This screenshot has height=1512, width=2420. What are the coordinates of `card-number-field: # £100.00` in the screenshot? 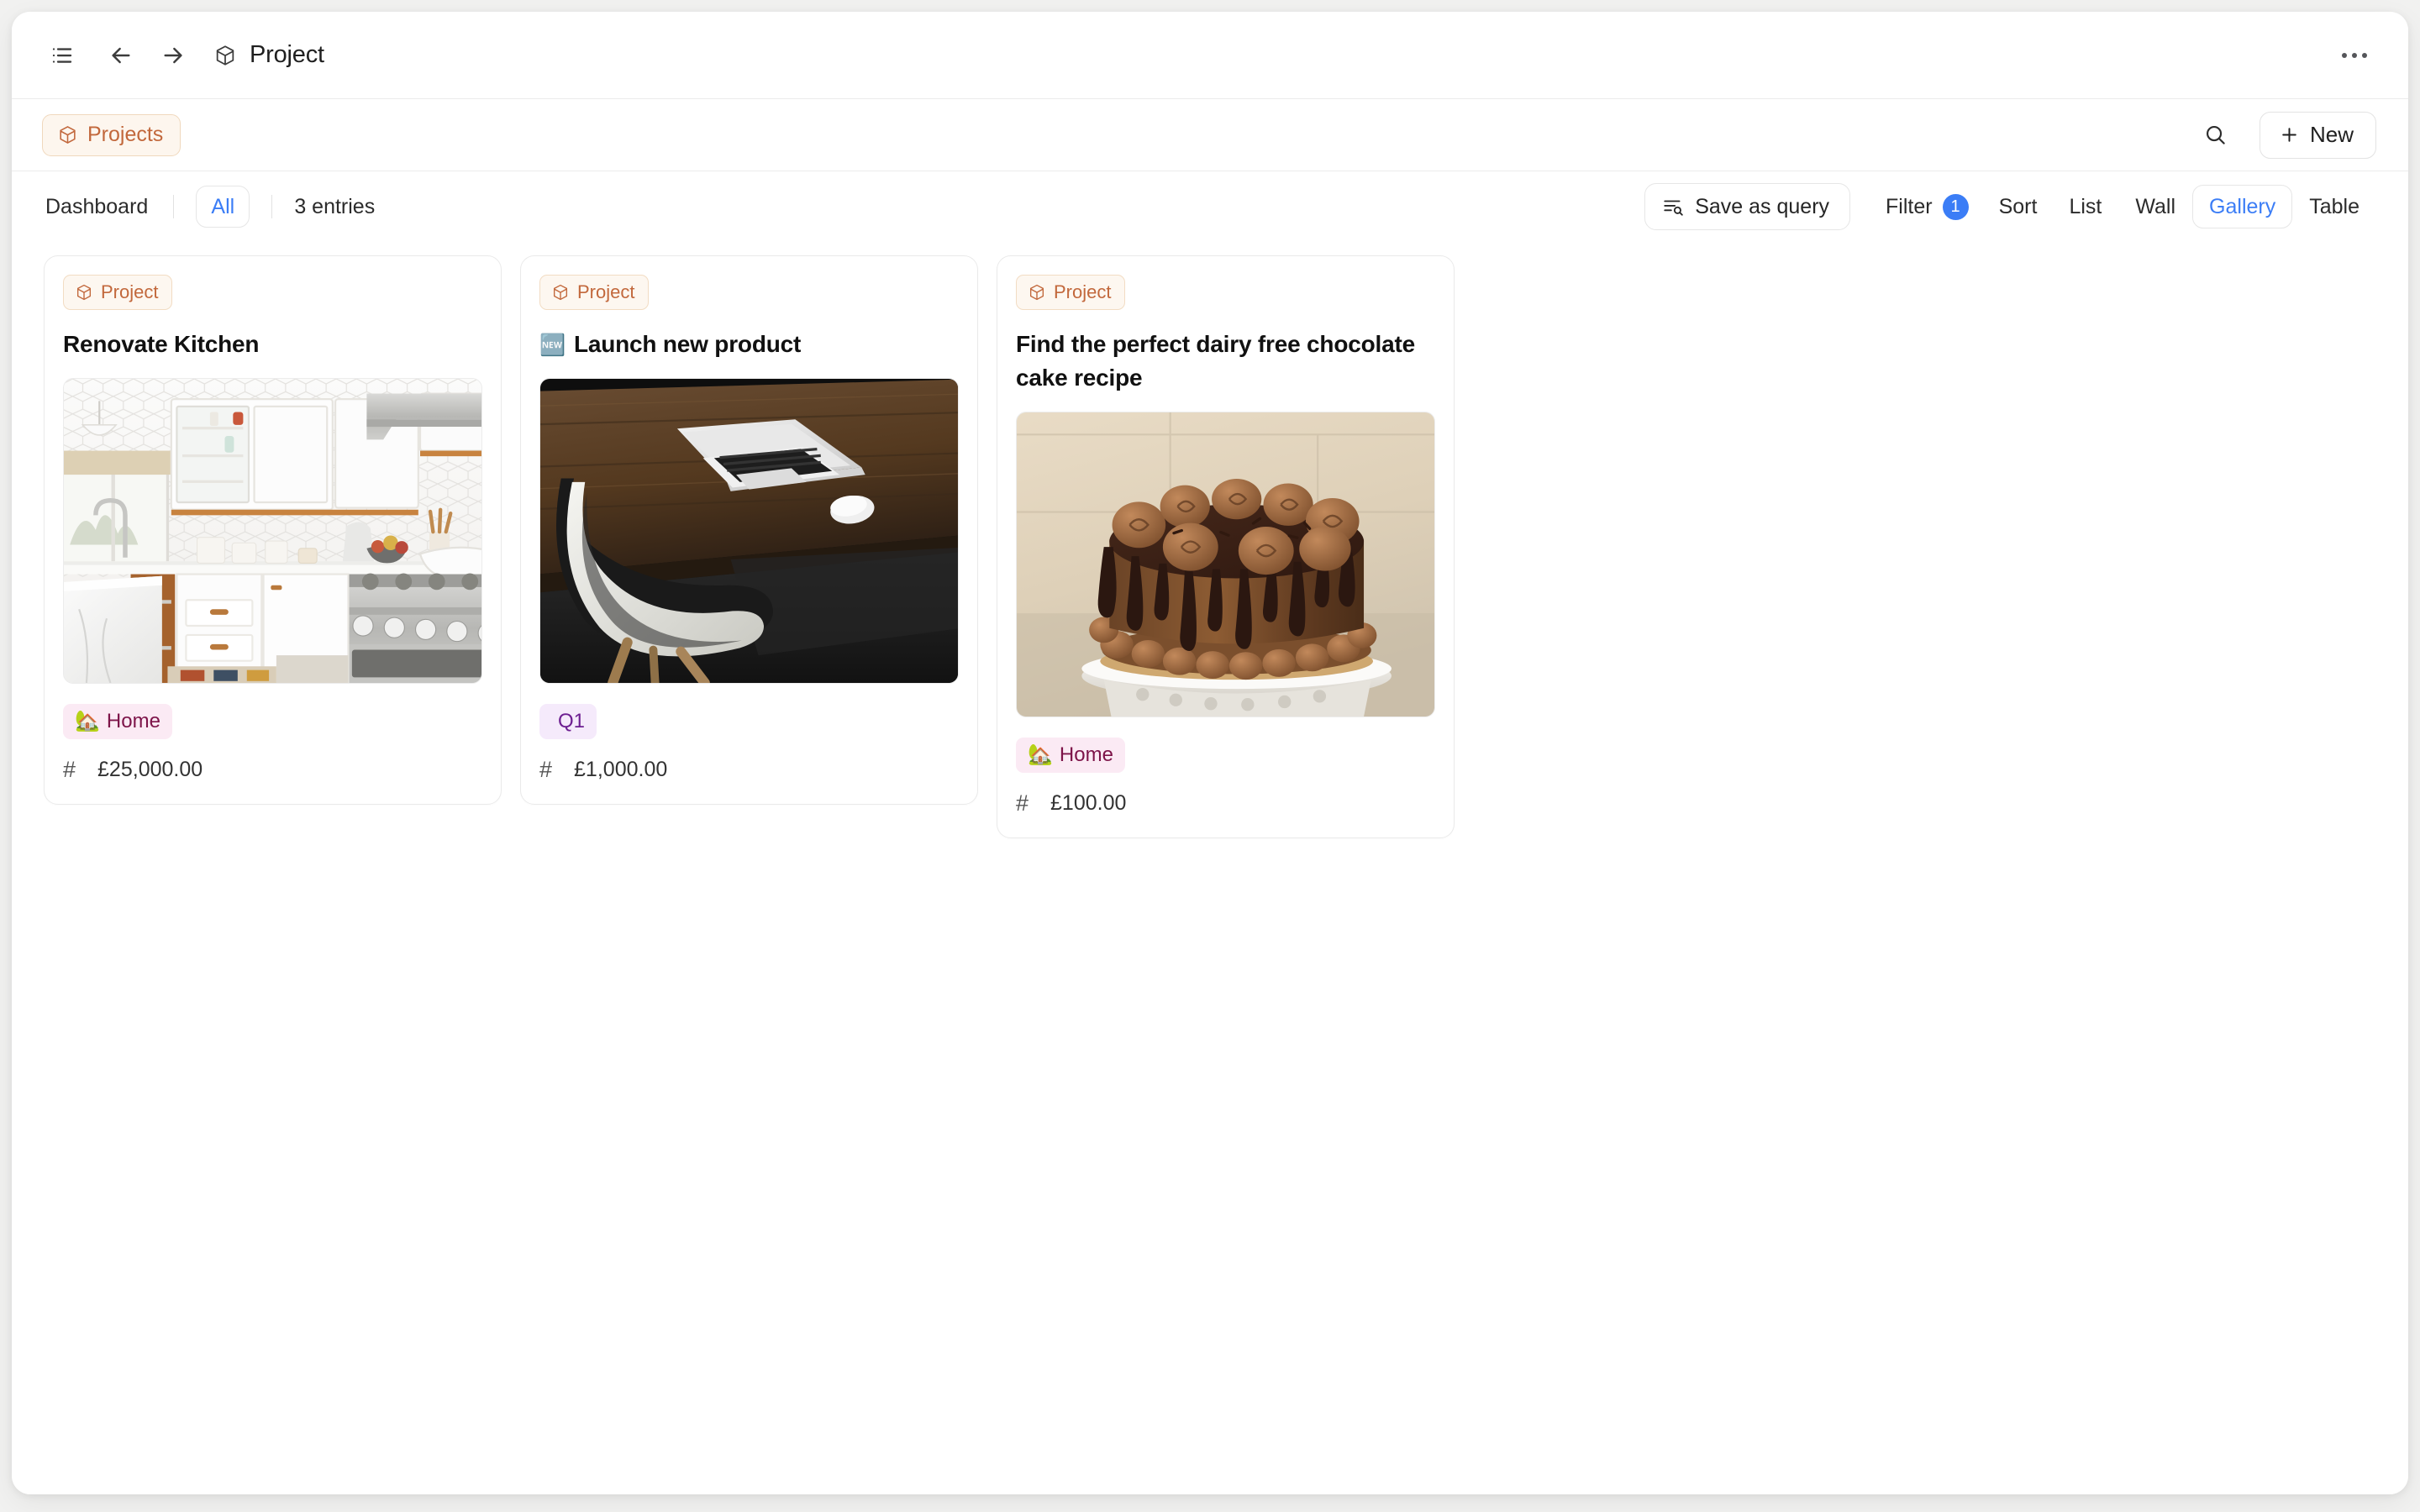 It's located at (1225, 803).